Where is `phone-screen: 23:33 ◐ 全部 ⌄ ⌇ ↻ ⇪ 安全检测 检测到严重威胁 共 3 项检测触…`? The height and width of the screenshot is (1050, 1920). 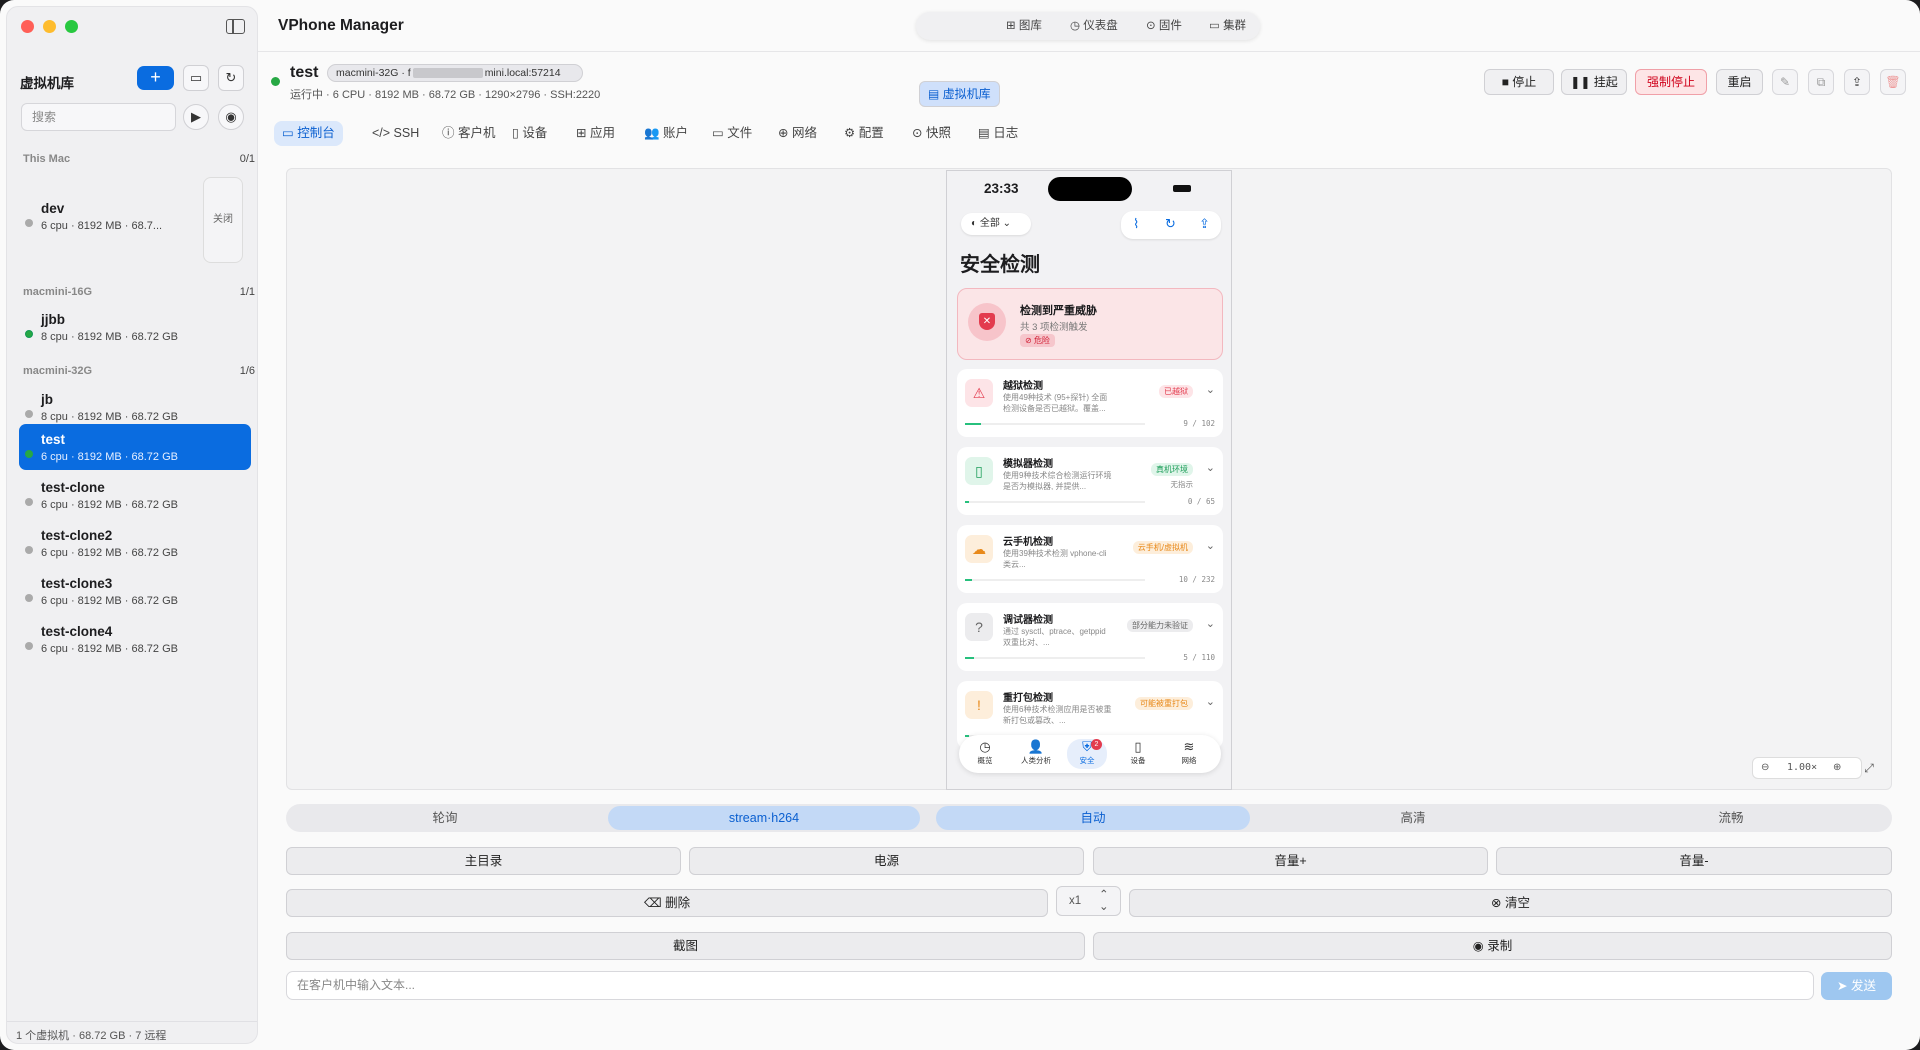
phone-screen: 23:33 ◐ 全部 ⌄ ⌇ ↻ ⇪ 安全检测 检测到严重威胁 共 3 项检测触… is located at coordinates (1089, 480).